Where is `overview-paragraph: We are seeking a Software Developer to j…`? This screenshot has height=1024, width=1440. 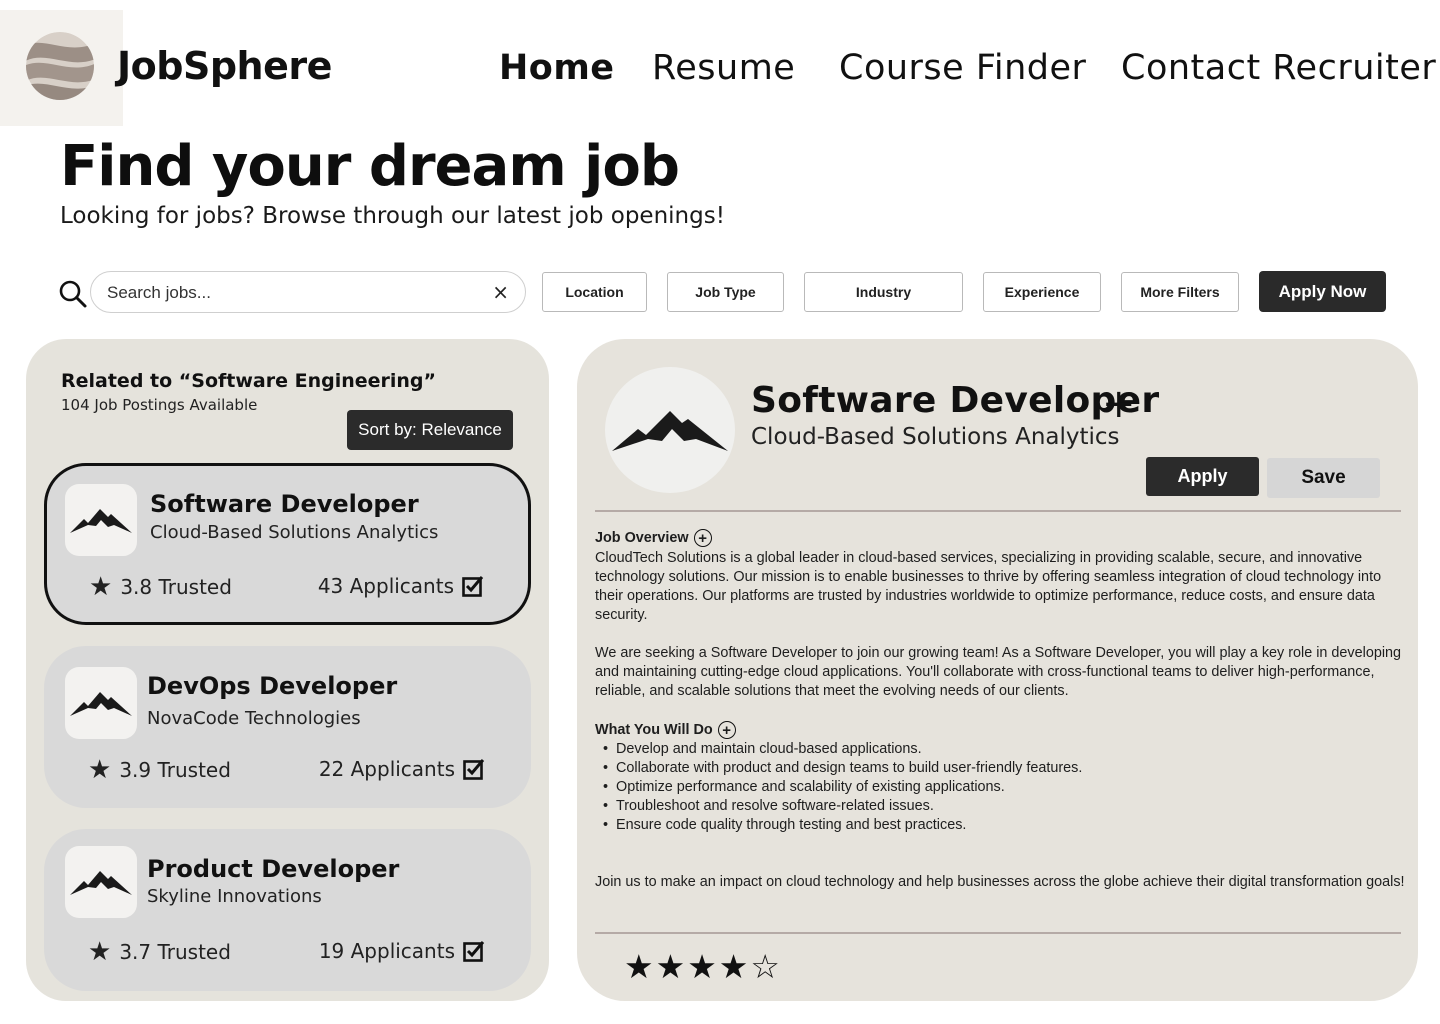
overview-paragraph: We are seeking a Software Developer to j… is located at coordinates (998, 672).